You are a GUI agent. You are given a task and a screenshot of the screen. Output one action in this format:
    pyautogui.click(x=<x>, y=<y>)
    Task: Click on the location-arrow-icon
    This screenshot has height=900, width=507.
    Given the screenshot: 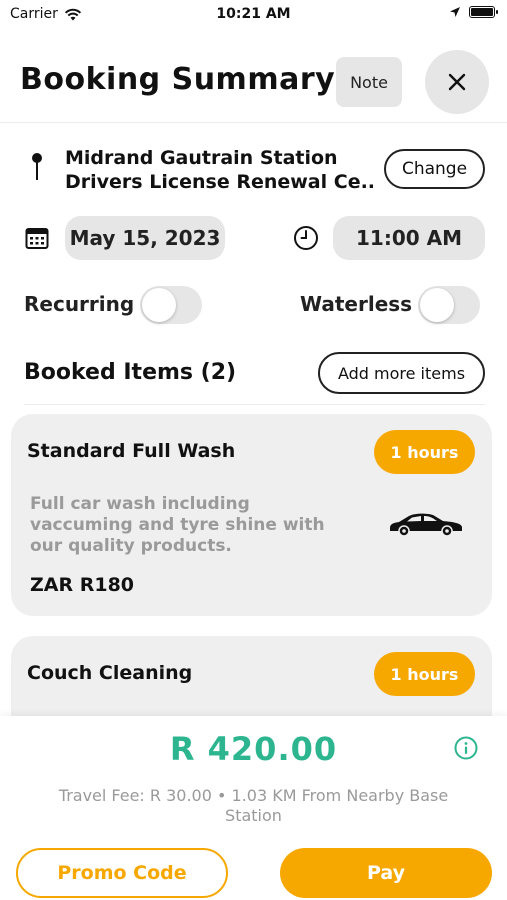 What is the action you would take?
    pyautogui.click(x=455, y=12)
    